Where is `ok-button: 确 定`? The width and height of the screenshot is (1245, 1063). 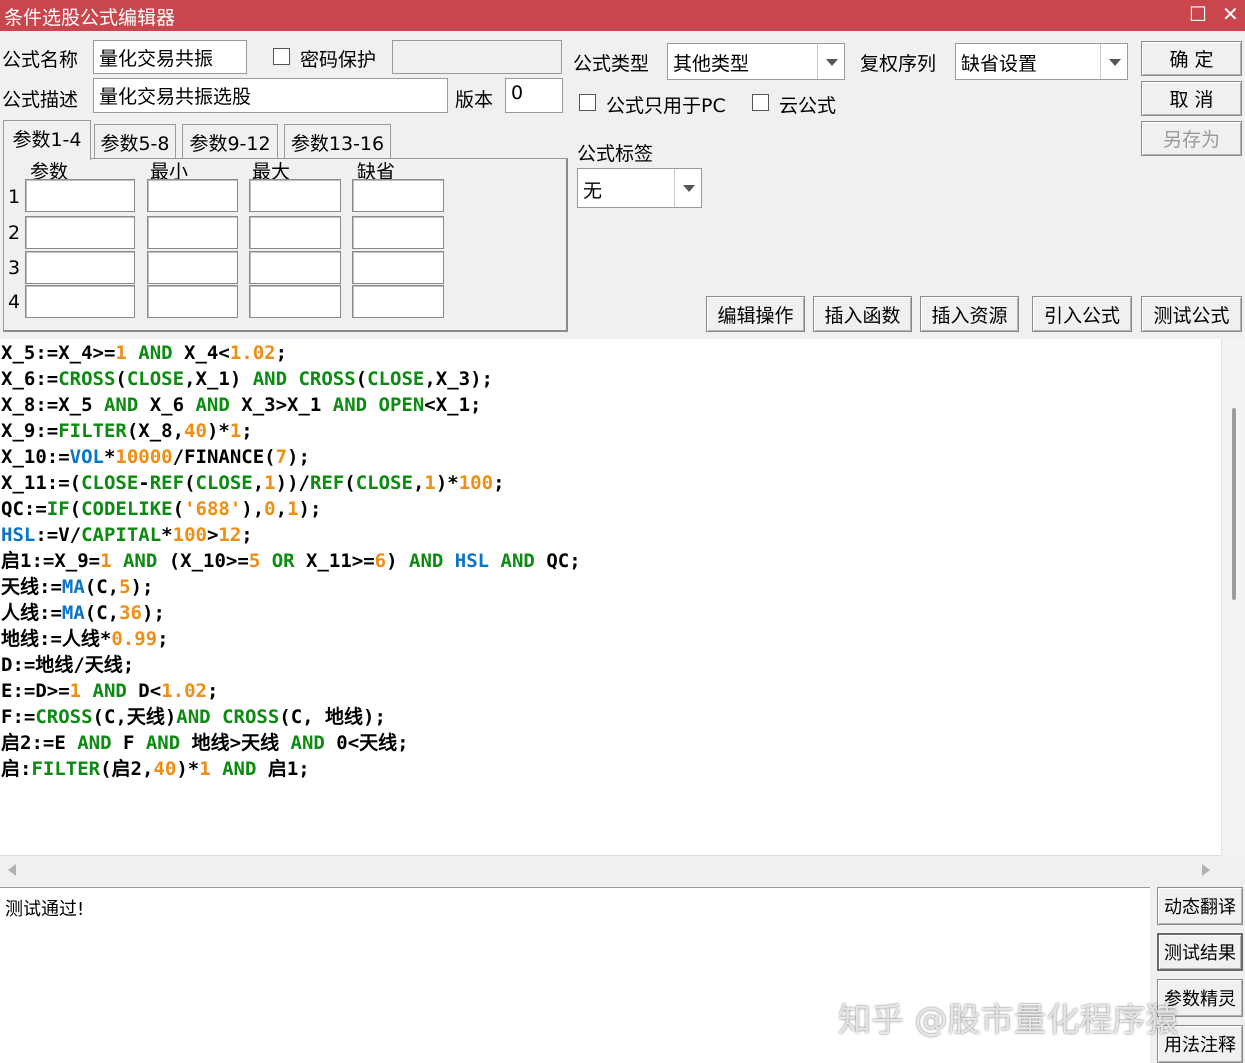
ok-button: 确 定 is located at coordinates (1191, 58).